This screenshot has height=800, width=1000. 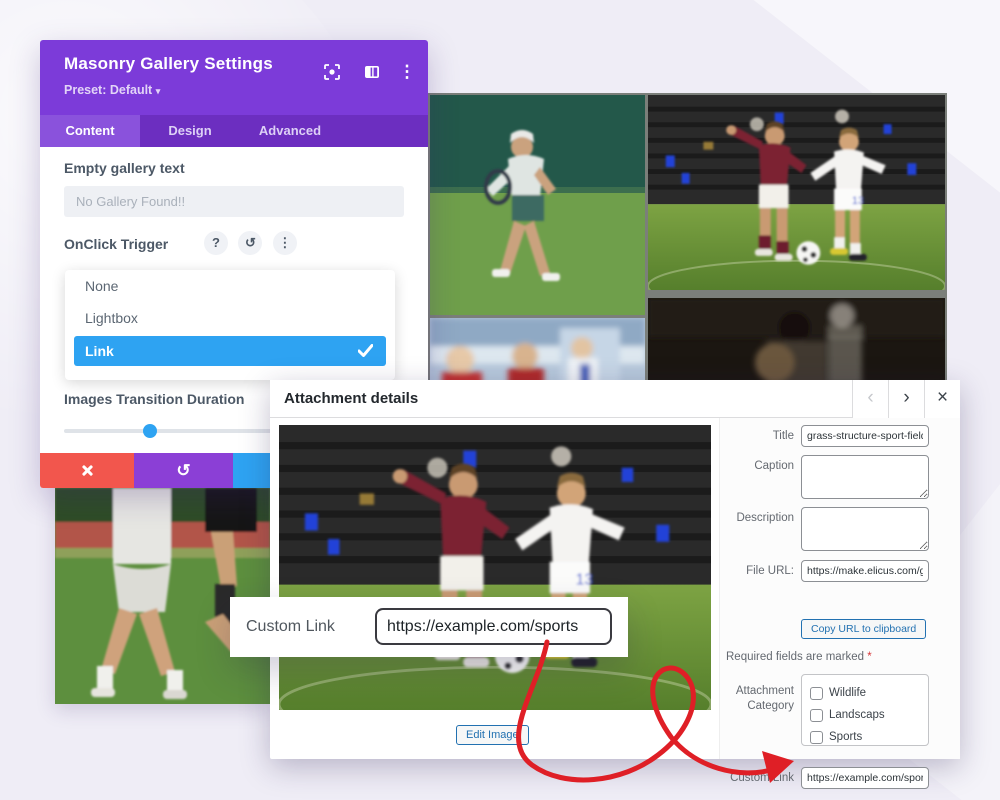 I want to click on copy-url-button: Copy URL to clipboard, so click(x=864, y=629).